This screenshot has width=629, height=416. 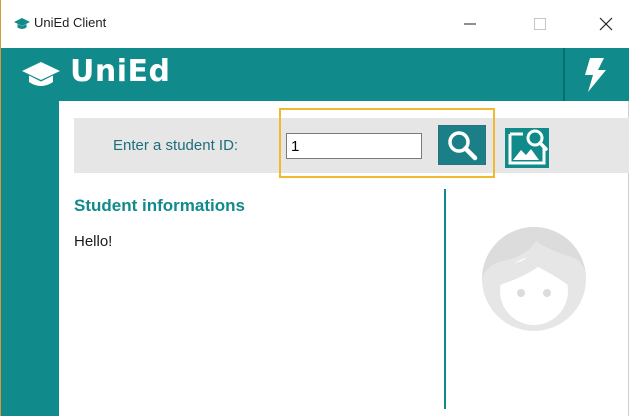 I want to click on image-search-icon, so click(x=527, y=148).